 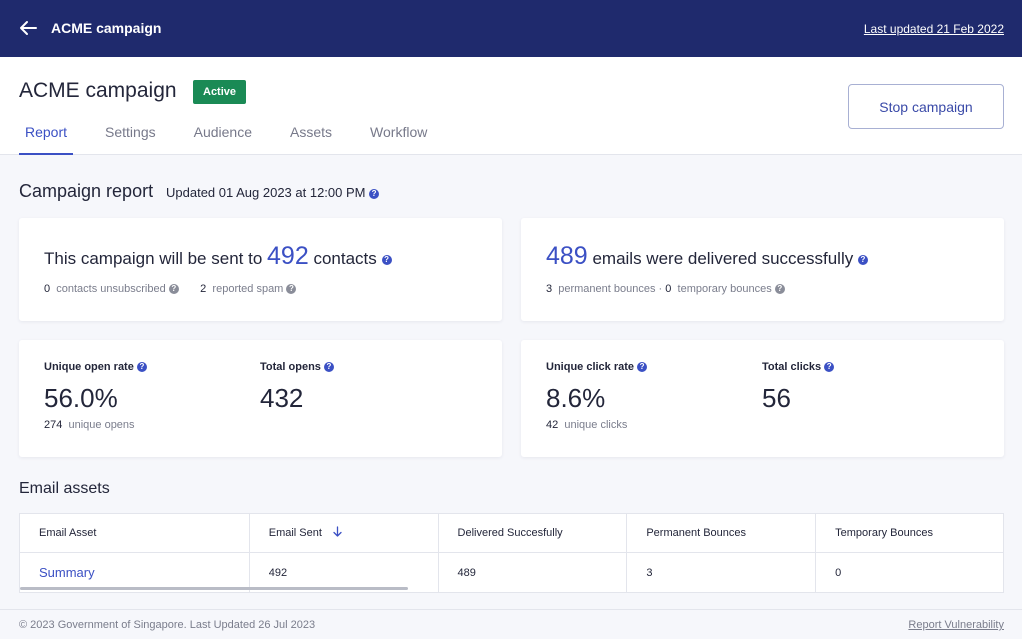 I want to click on column-header: Delivered Succesfully, so click(x=533, y=533).